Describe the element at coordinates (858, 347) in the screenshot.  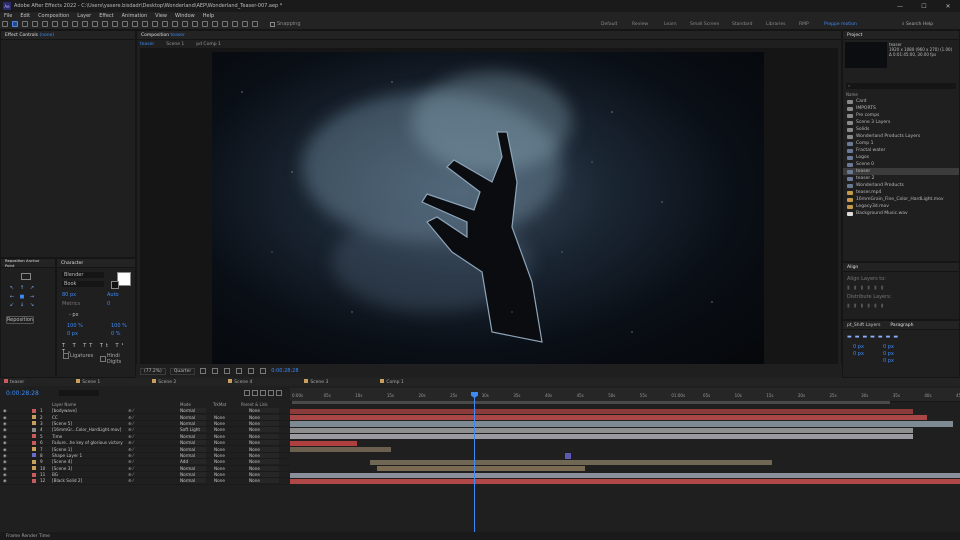
I see `indent-left-value: 0 px` at that location.